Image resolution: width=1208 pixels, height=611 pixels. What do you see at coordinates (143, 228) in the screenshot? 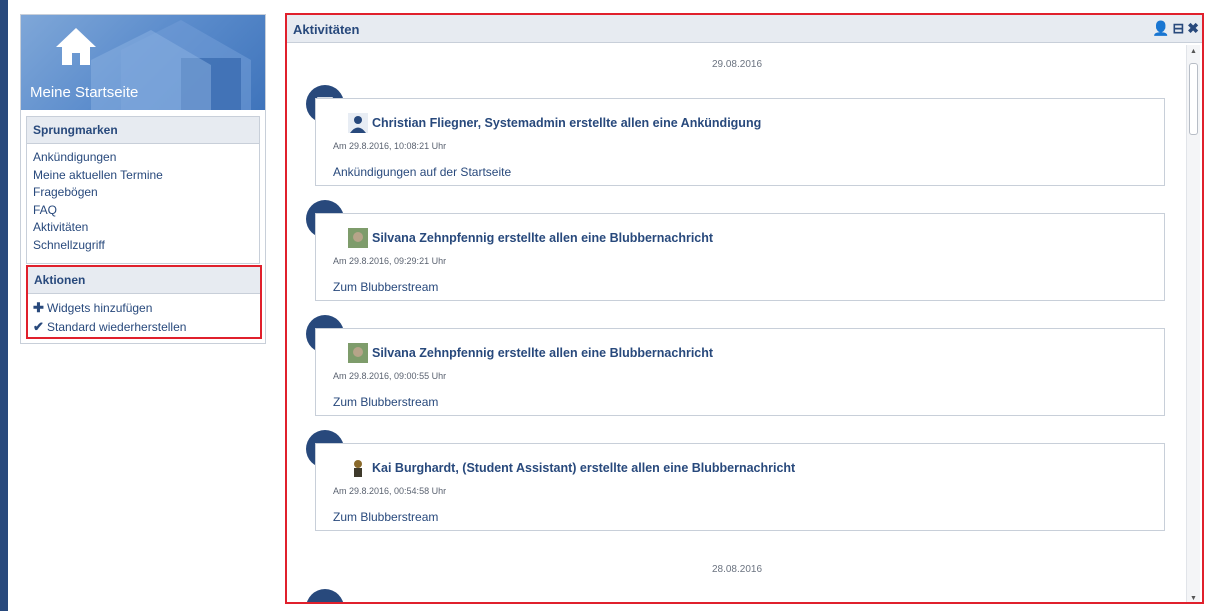
I see `jump-link-activities: Aktivitäten` at bounding box center [143, 228].